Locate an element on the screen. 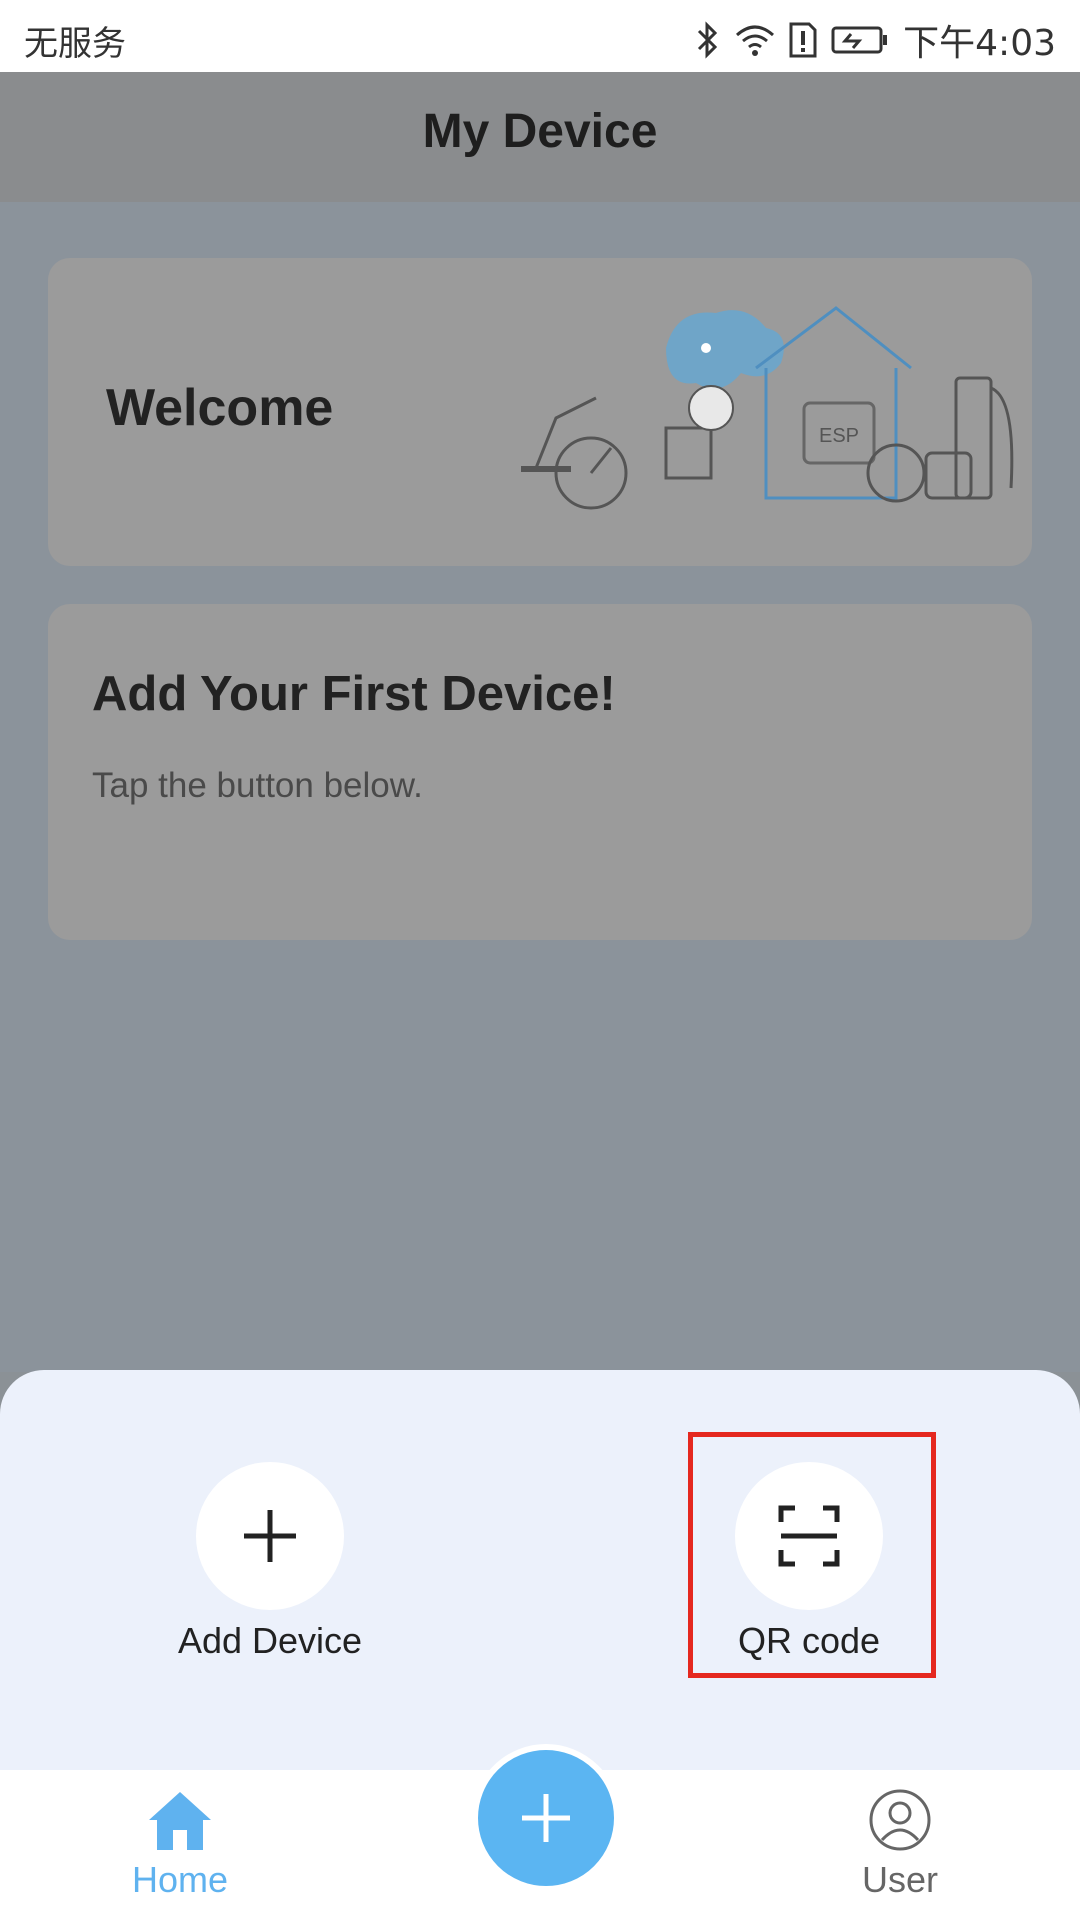  add-fab-button is located at coordinates (546, 1818).